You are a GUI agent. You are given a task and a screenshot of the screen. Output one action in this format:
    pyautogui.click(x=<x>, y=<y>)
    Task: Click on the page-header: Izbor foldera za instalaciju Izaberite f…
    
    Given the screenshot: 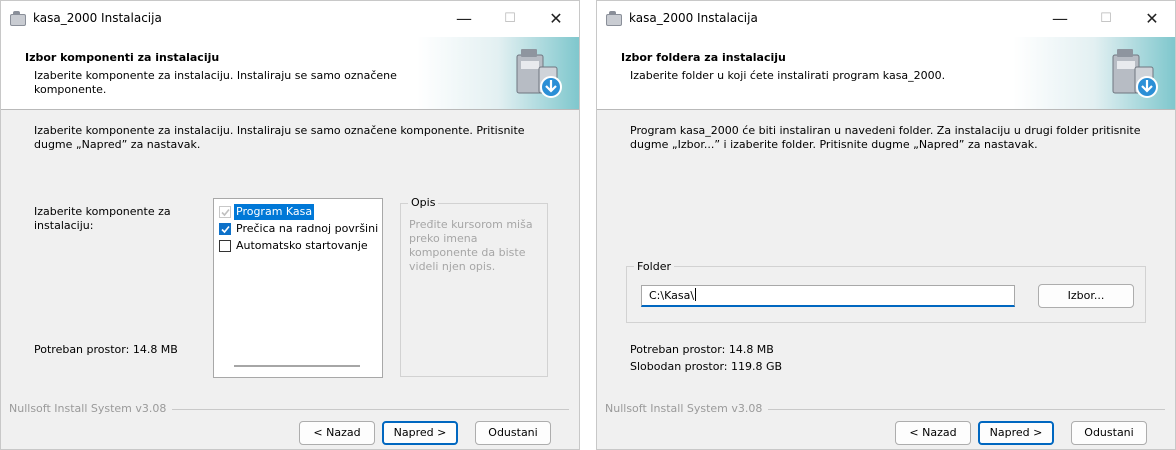 What is the action you would take?
    pyautogui.click(x=886, y=73)
    